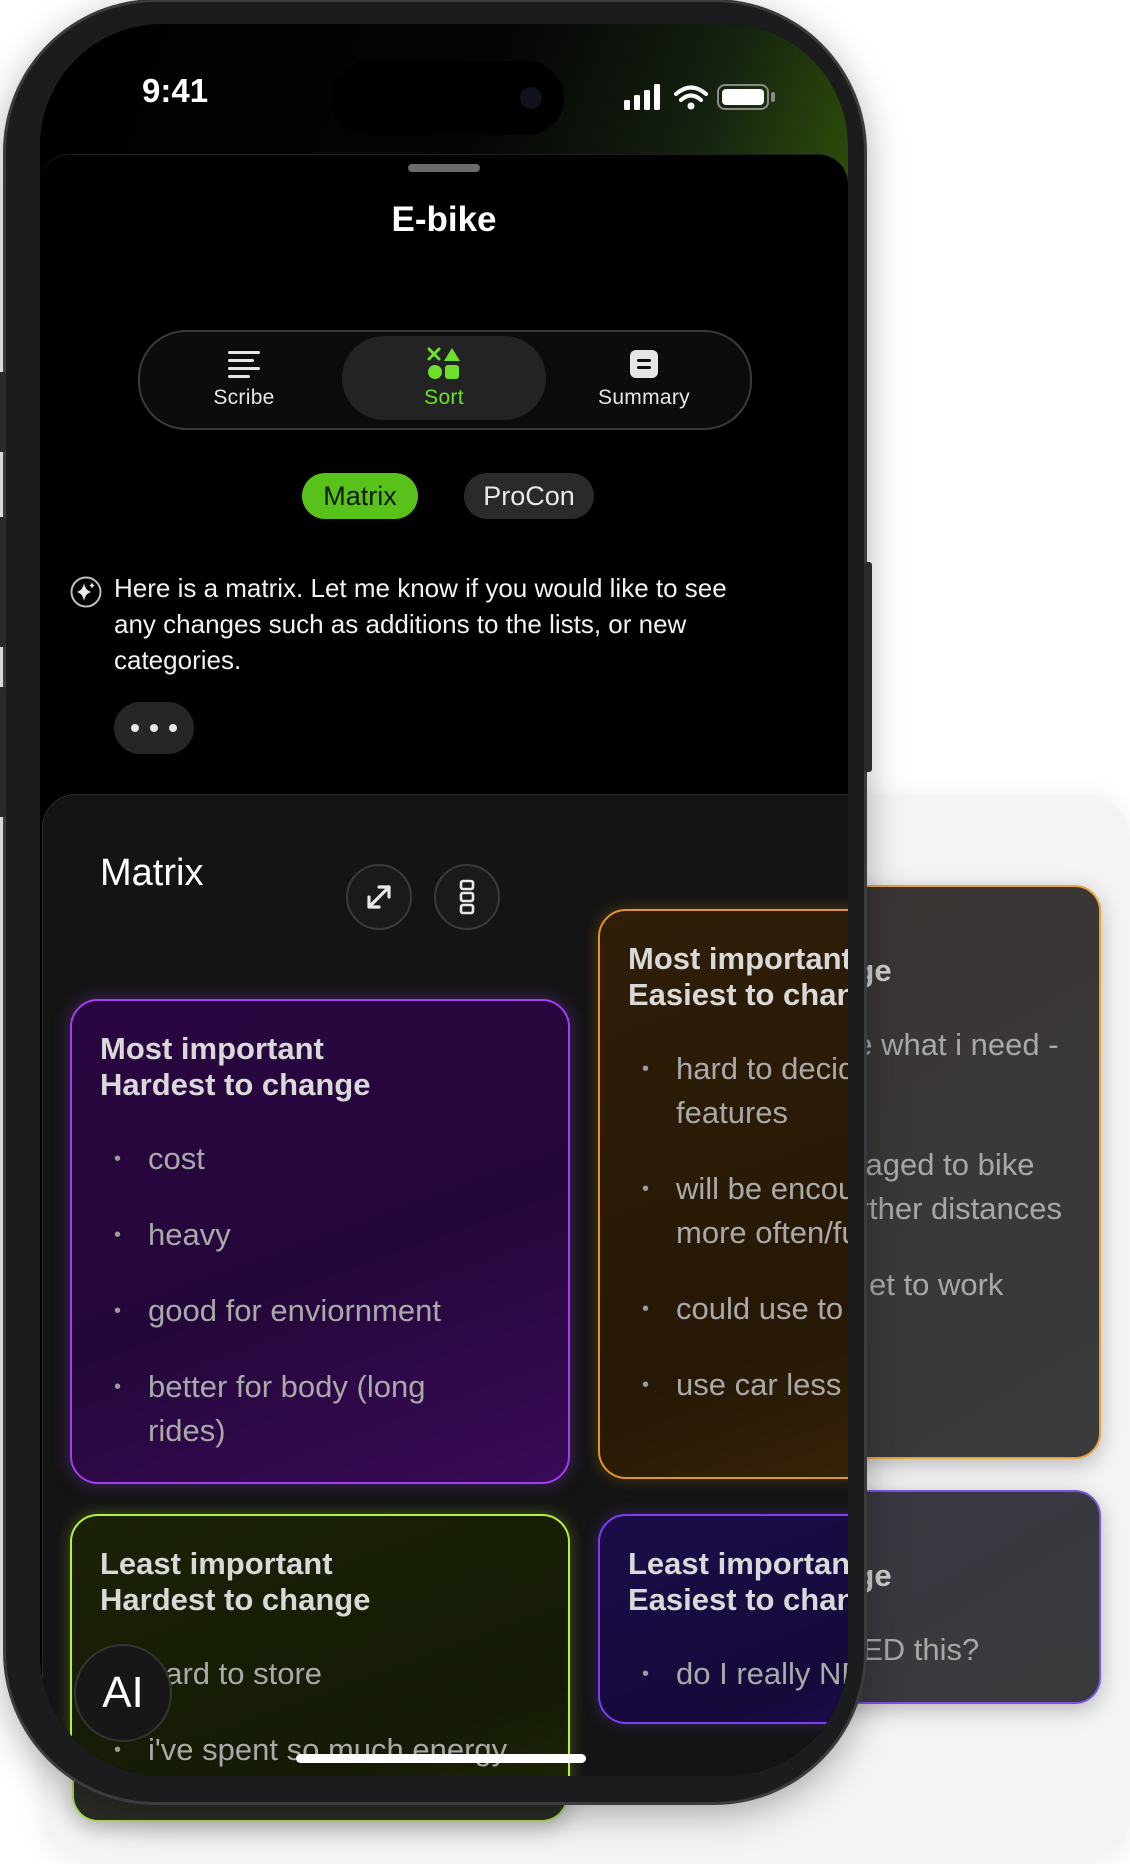  Describe the element at coordinates (738, 976) in the screenshot. I see `quadrant-title: Most importantEasiest to change` at that location.